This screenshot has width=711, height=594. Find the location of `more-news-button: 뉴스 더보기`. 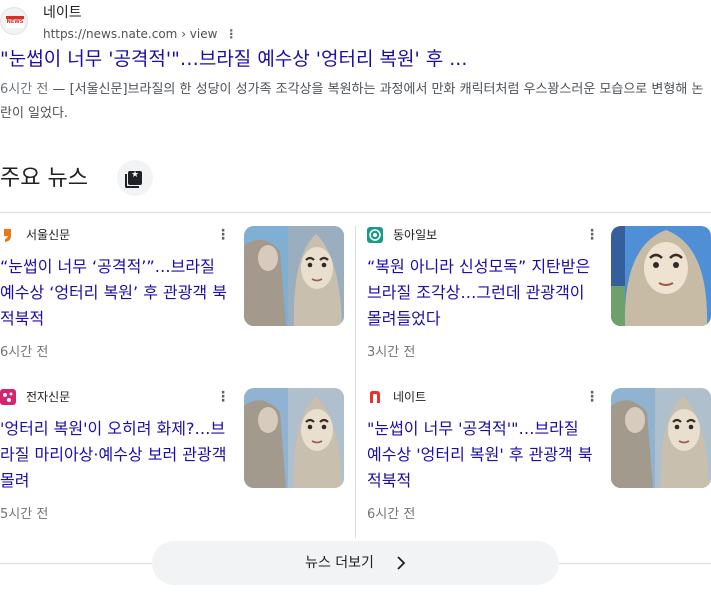

more-news-button: 뉴스 더보기 is located at coordinates (355, 563).